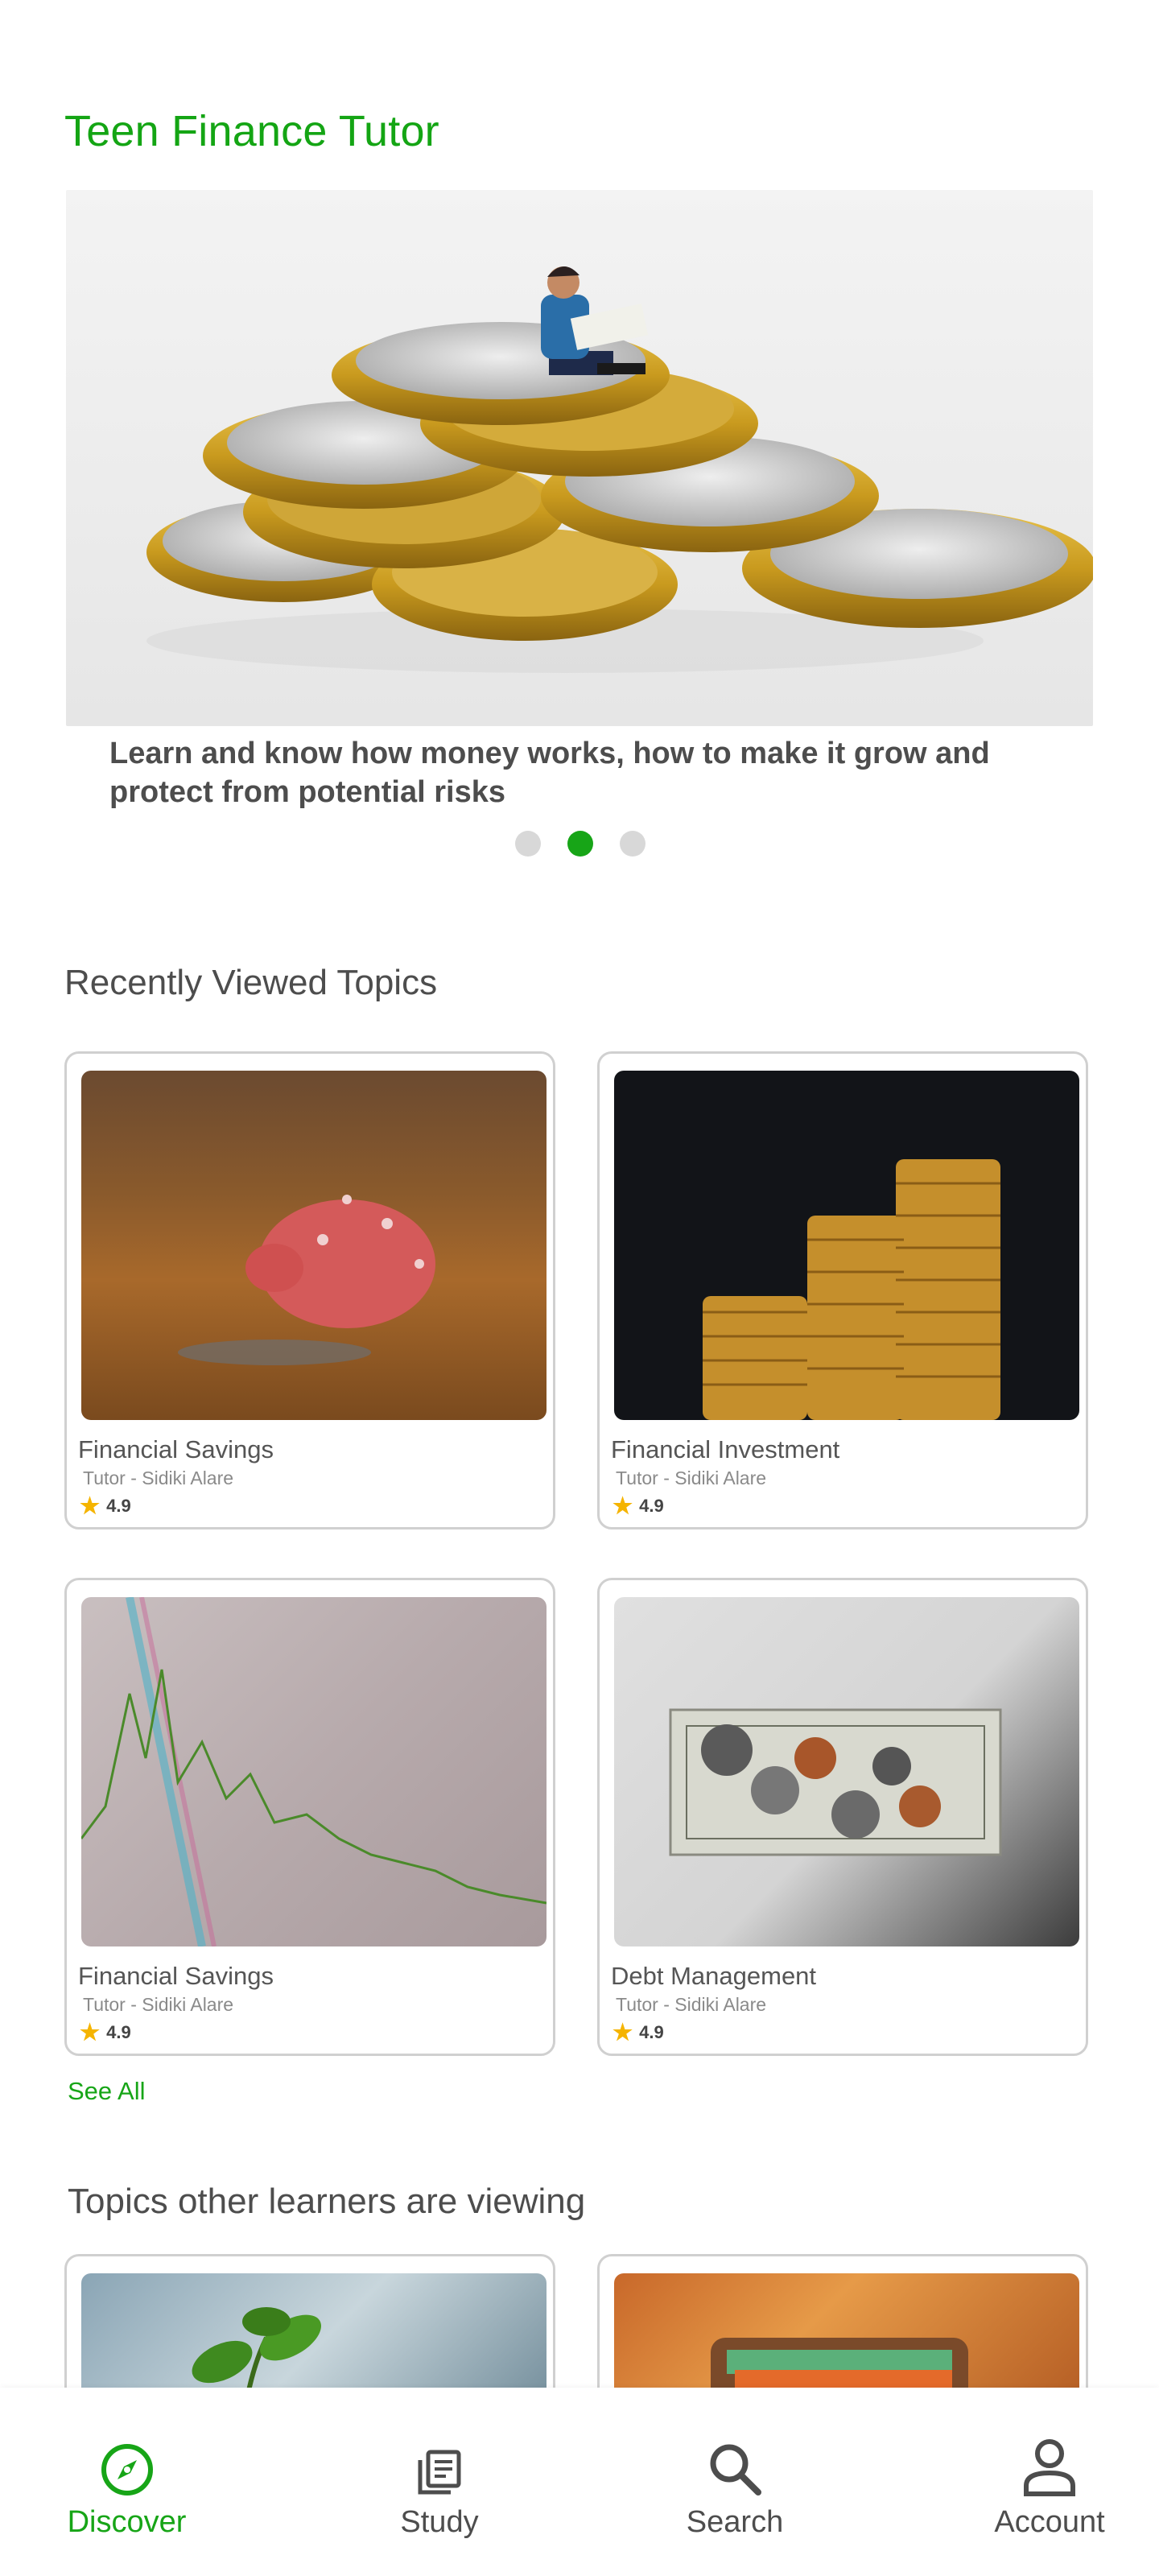 The image size is (1159, 2576). What do you see at coordinates (127, 2522) in the screenshot?
I see `nav-label: Discover` at bounding box center [127, 2522].